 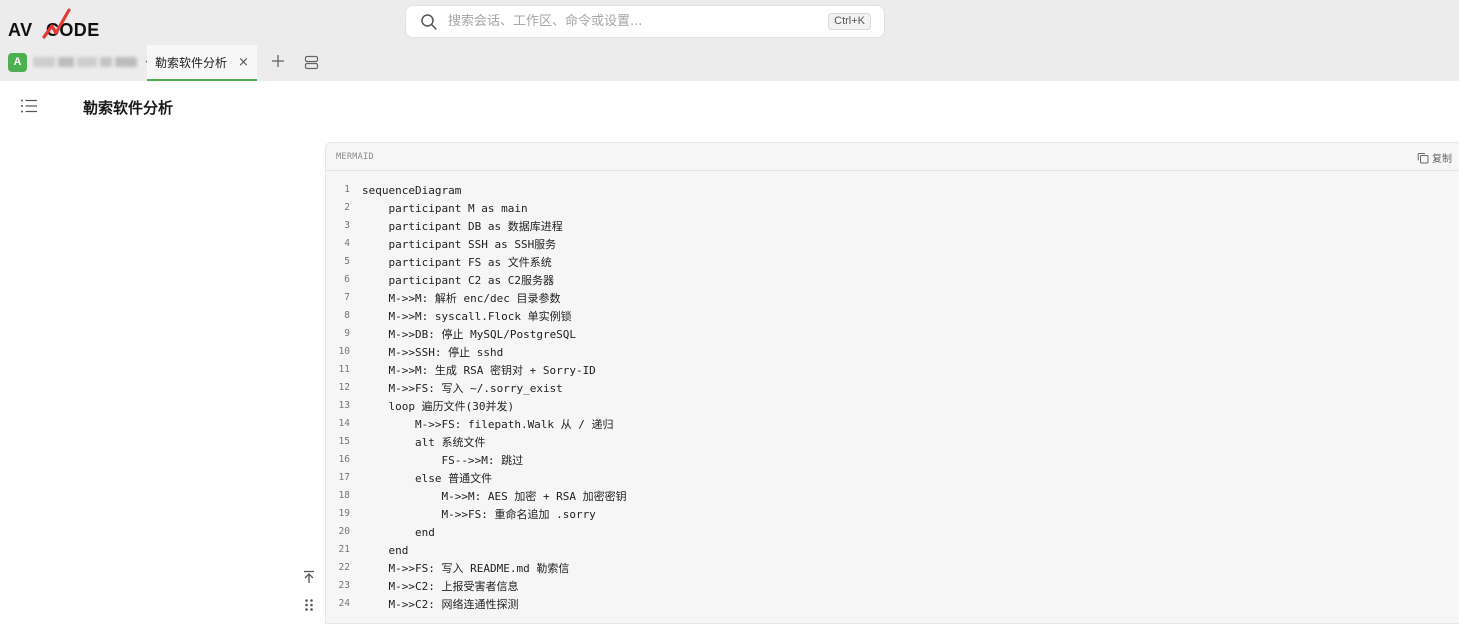 I want to click on copy-button: 复制, so click(x=1434, y=157).